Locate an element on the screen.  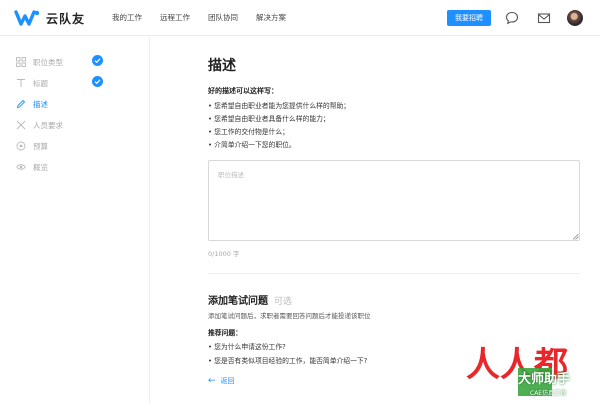
mail-icon is located at coordinates (544, 18).